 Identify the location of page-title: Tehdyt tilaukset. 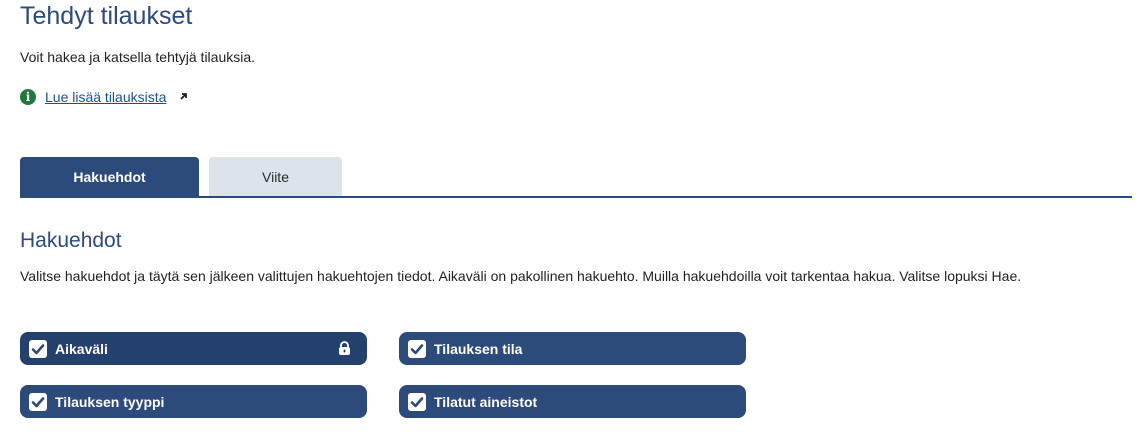
(106, 16).